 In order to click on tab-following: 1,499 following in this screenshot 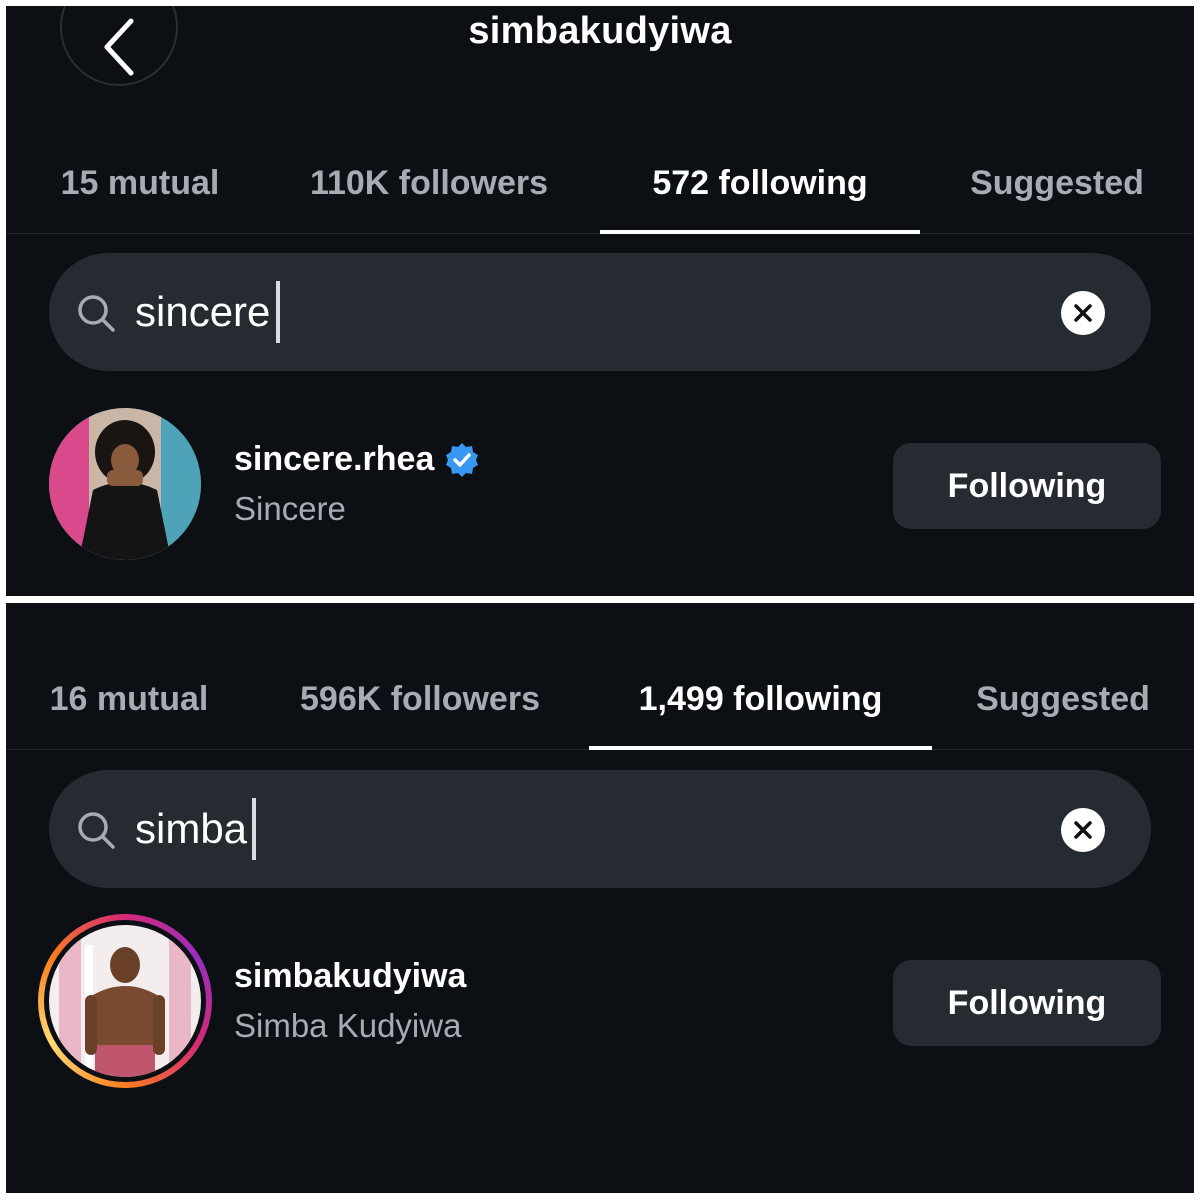, I will do `click(760, 699)`.